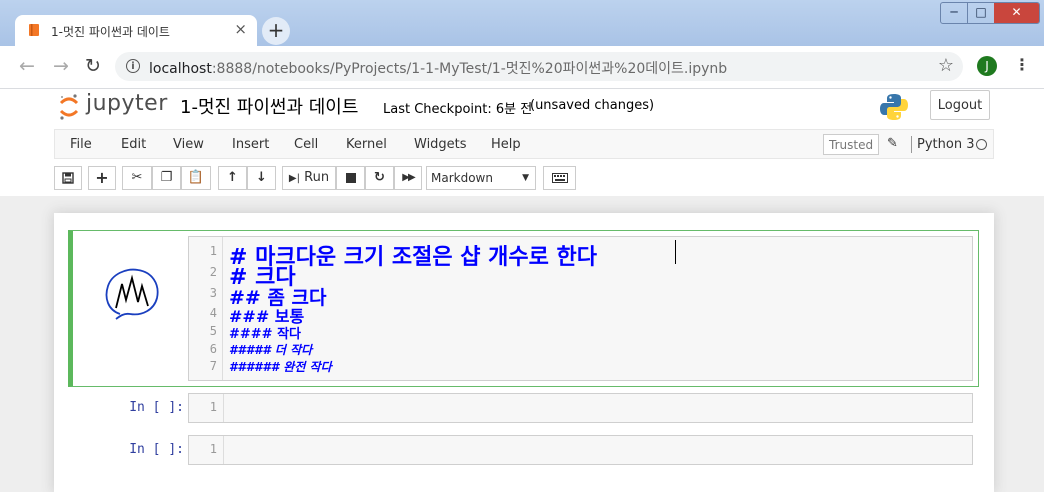 The height and width of the screenshot is (492, 1044). I want to click on hand-drawn-annotation-icon, so click(132, 294).